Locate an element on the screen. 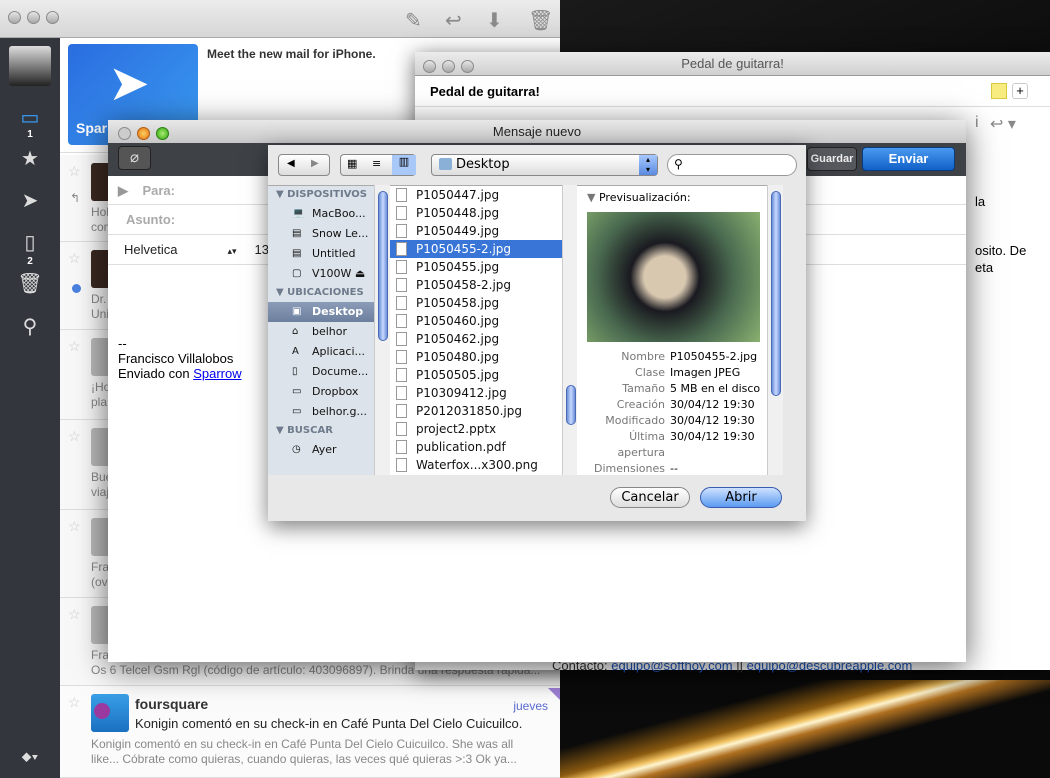 This screenshot has width=1050, height=778. send-button: Enviar is located at coordinates (908, 159).